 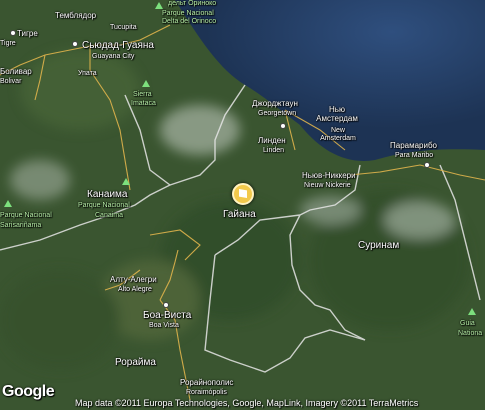 What do you see at coordinates (273, 151) in the screenshot?
I see `place-label-linden-en: Linden` at bounding box center [273, 151].